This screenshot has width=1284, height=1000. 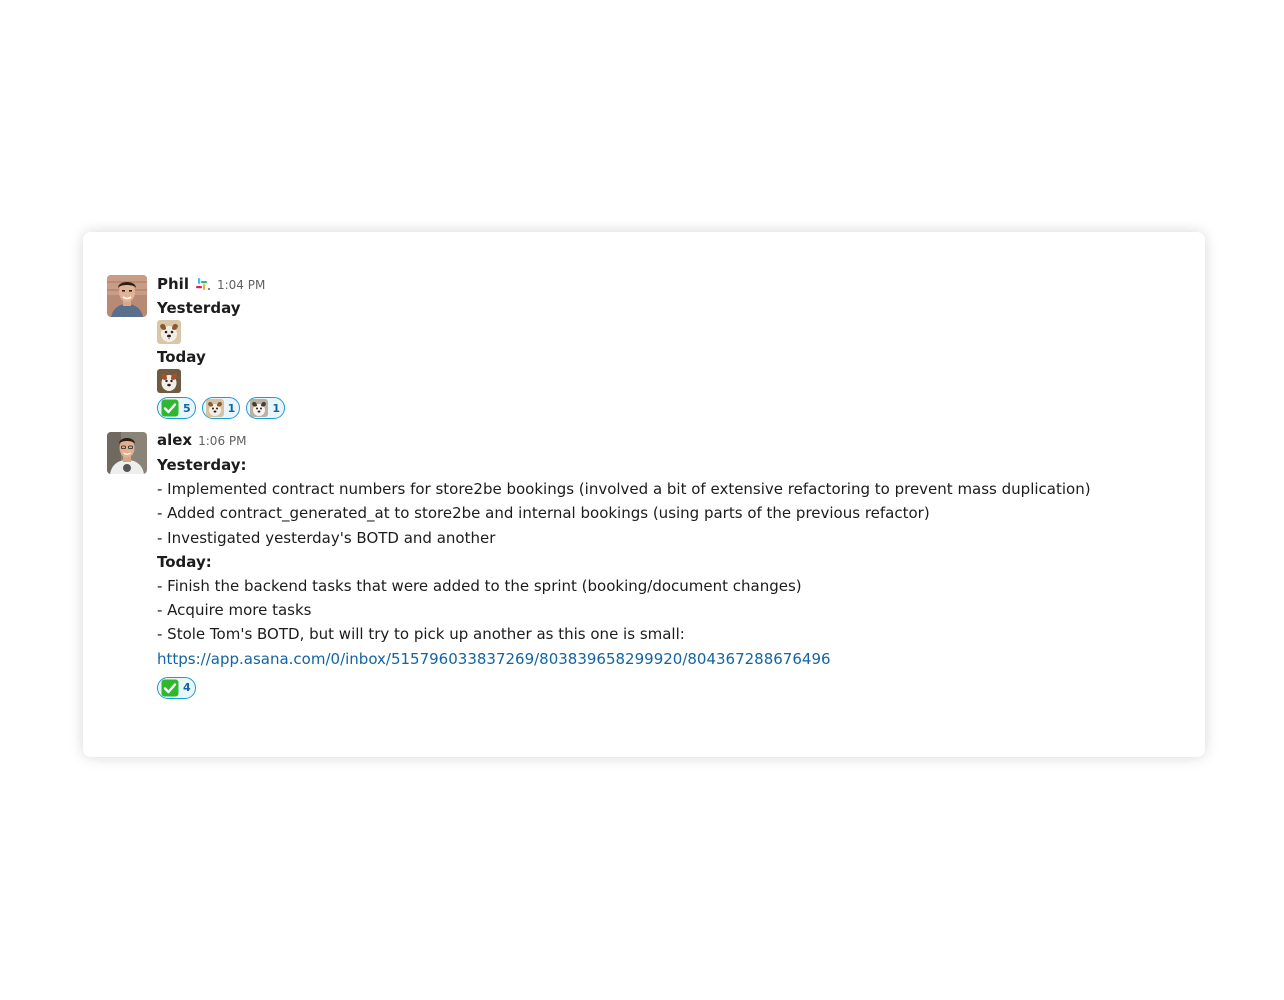 I want to click on today-heading: Today:, so click(x=184, y=561).